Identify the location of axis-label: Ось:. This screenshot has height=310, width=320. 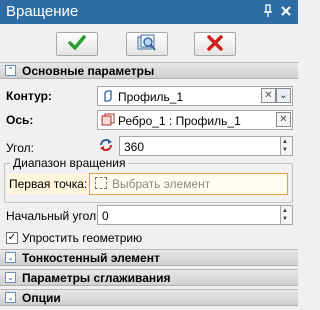
(20, 120).